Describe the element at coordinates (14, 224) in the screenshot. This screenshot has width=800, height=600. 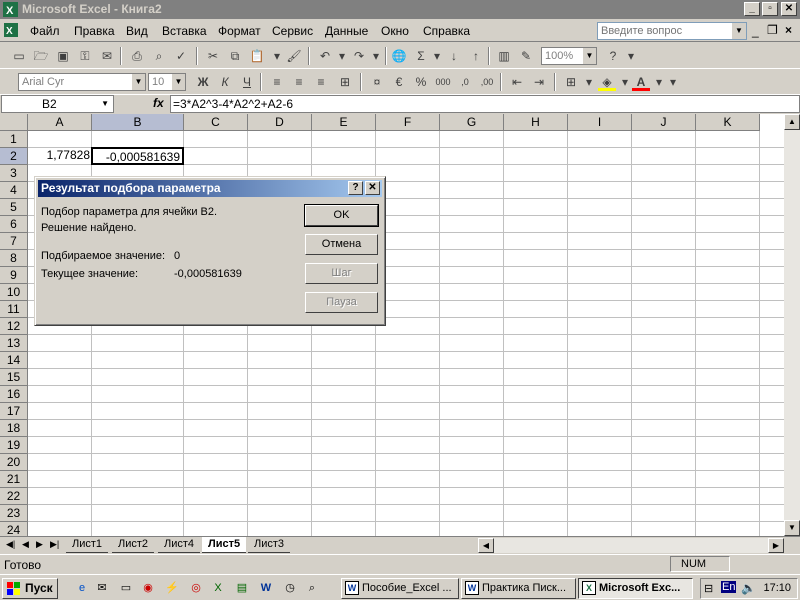
I see `row-header-6: 6` at that location.